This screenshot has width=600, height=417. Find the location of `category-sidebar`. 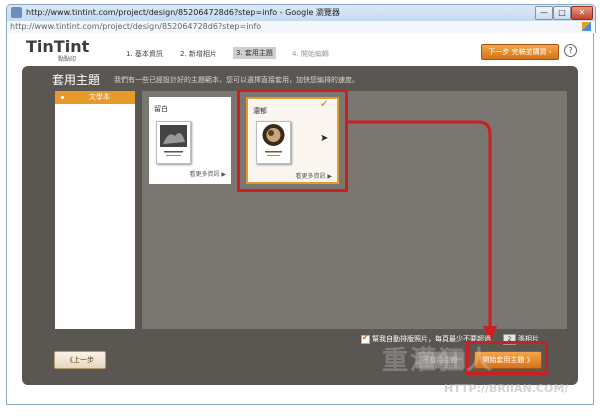

category-sidebar is located at coordinates (95, 210).